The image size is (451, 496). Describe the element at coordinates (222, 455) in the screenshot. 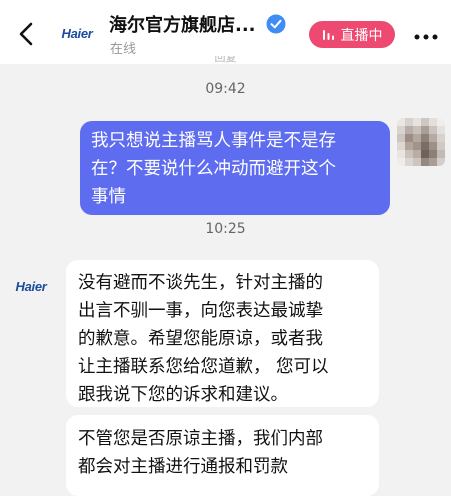

I see `shop-message-bubble: 不管您是否原谅主播，我们内部 都会对主播进行通报和罚款` at that location.